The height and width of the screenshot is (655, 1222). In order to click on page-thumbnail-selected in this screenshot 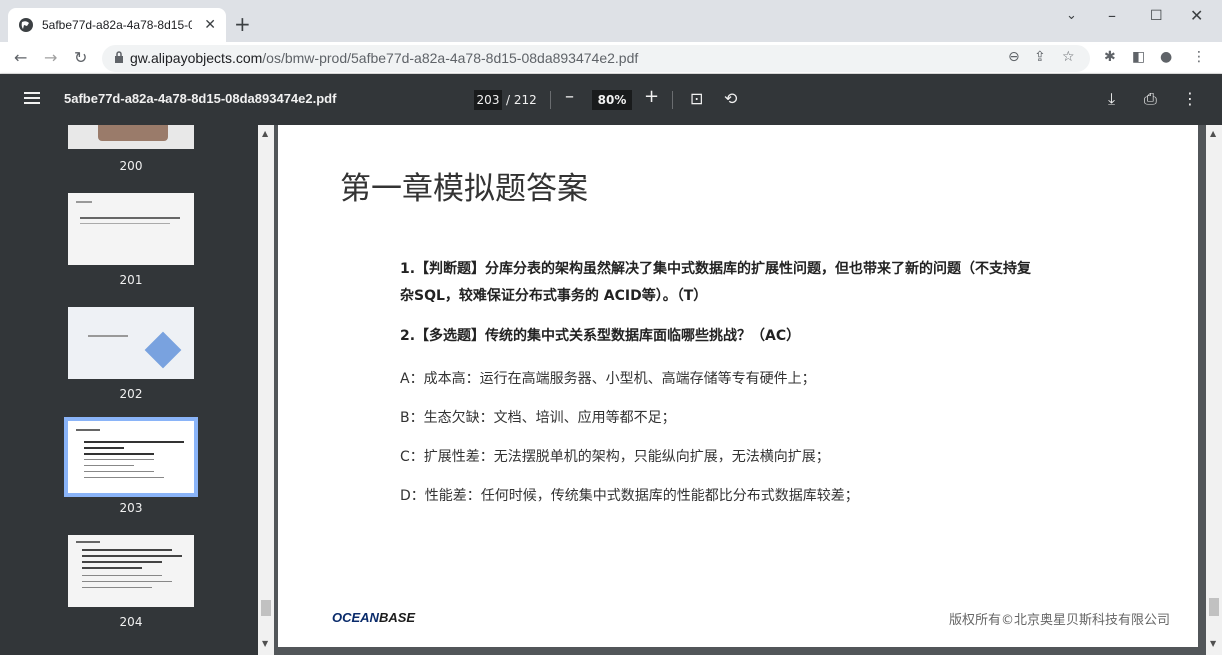, I will do `click(131, 457)`.